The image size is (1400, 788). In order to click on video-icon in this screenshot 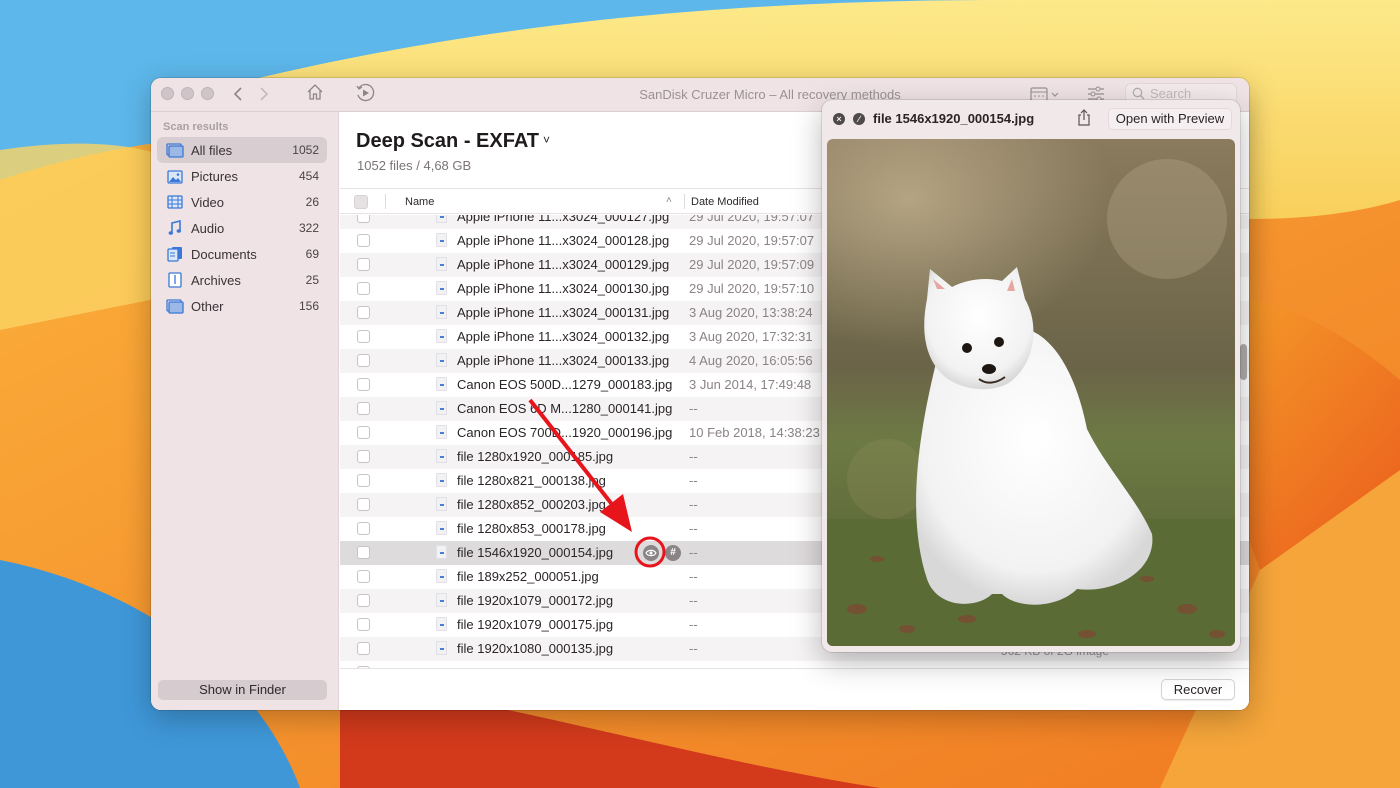, I will do `click(175, 202)`.